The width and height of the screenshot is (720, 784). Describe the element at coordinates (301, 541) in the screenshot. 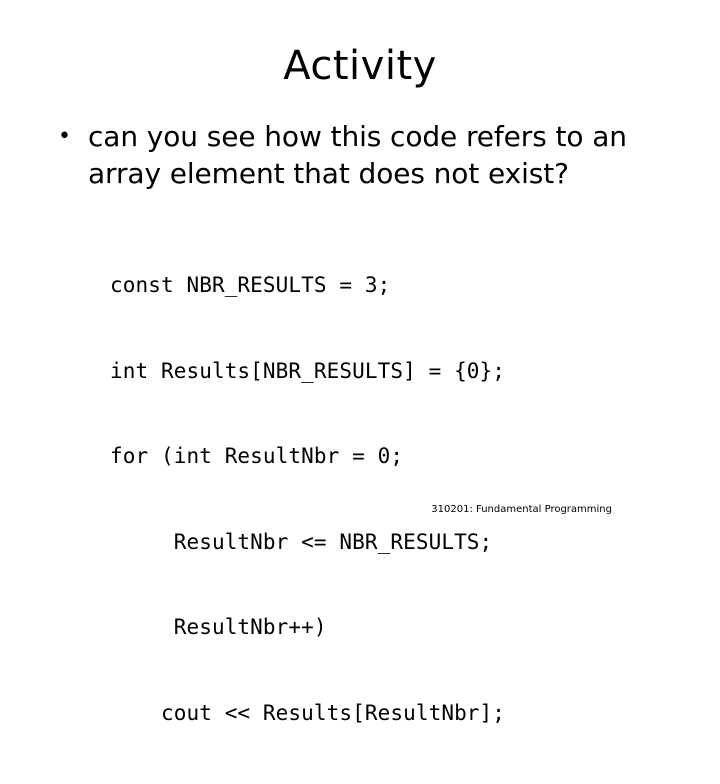

I see `code-line: ResultNbr <= NBR_RESULTS;` at that location.